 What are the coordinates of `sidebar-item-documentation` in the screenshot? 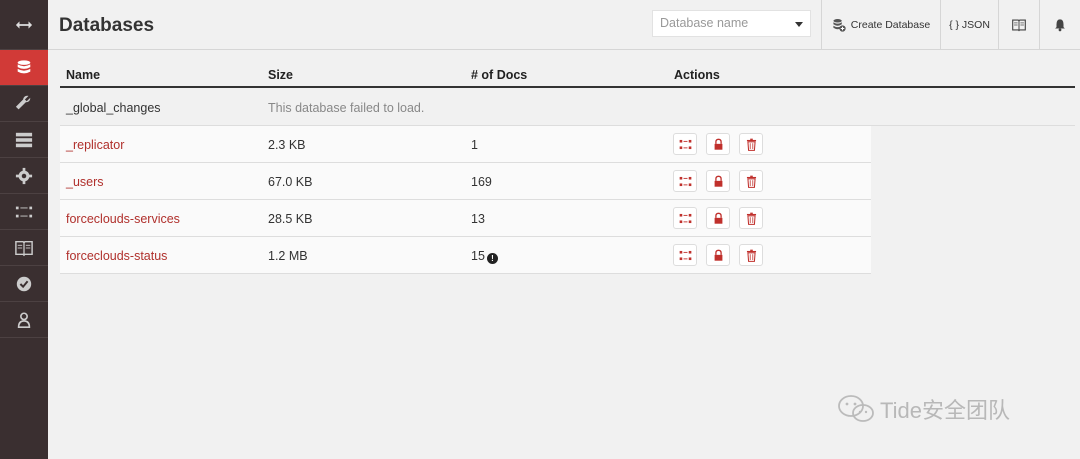 It's located at (24, 248).